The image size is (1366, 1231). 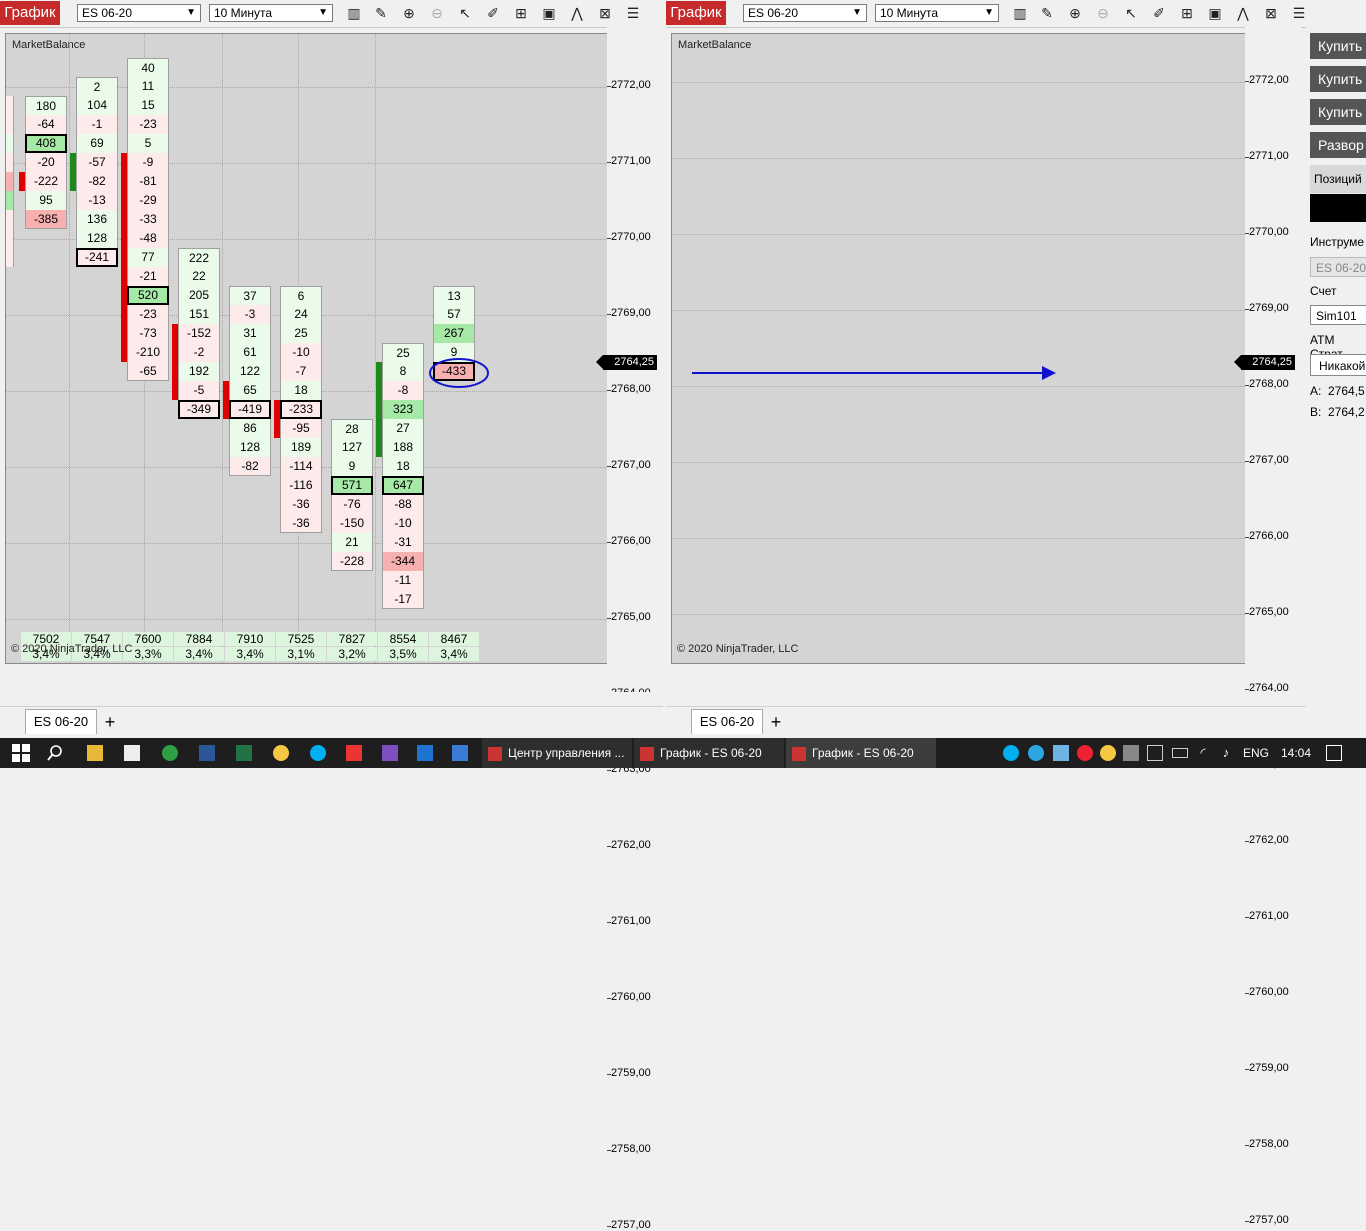 I want to click on price-label: 2769,00, so click(x=631, y=312).